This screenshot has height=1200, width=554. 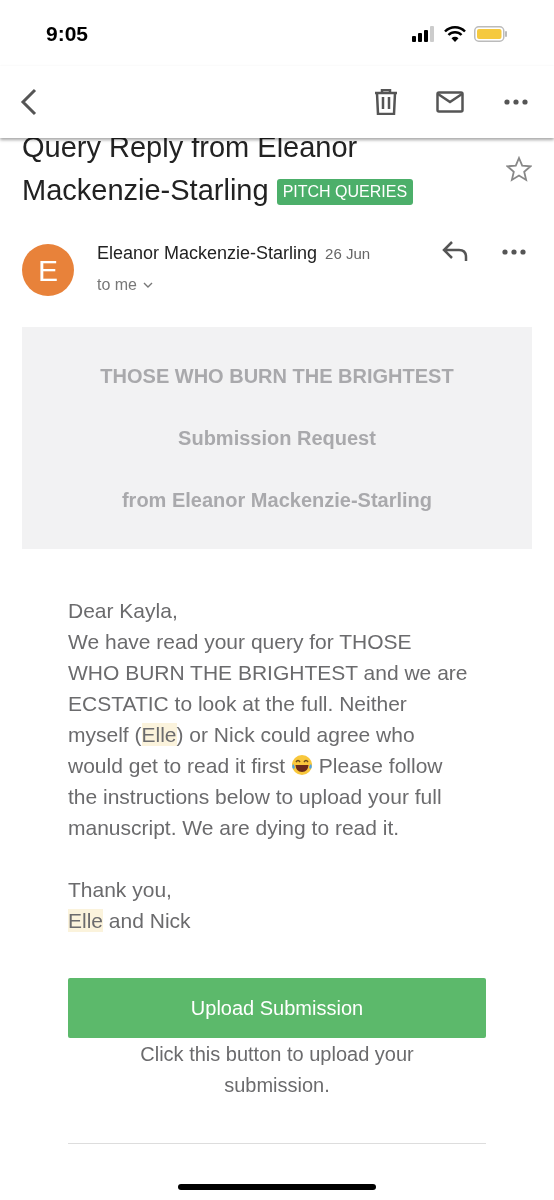 I want to click on body-paragraph: We have read your query for THOSE WHO BURN THE BRIGHTEST and we are ECSTATIC to look at the full. Neither myself (Elle) or Nick could agree who would get to read it first Please follow the instructions below to upload your full manuscript. We are dying to read it., so click(x=268, y=735).